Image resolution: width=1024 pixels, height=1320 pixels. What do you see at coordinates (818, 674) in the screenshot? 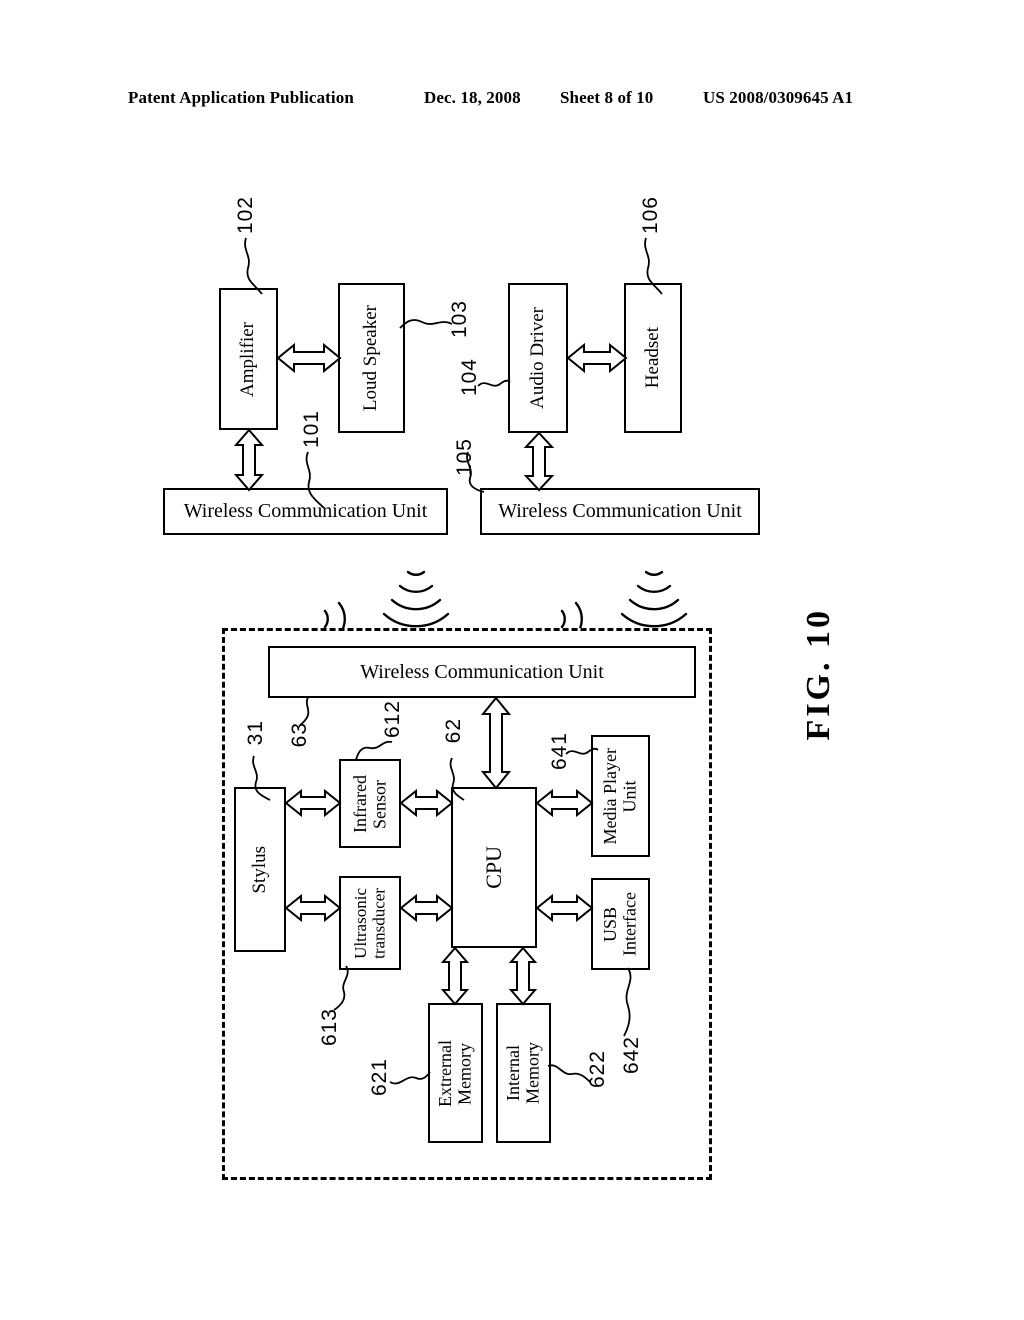
I see `figure-caption: FIG. 10` at bounding box center [818, 674].